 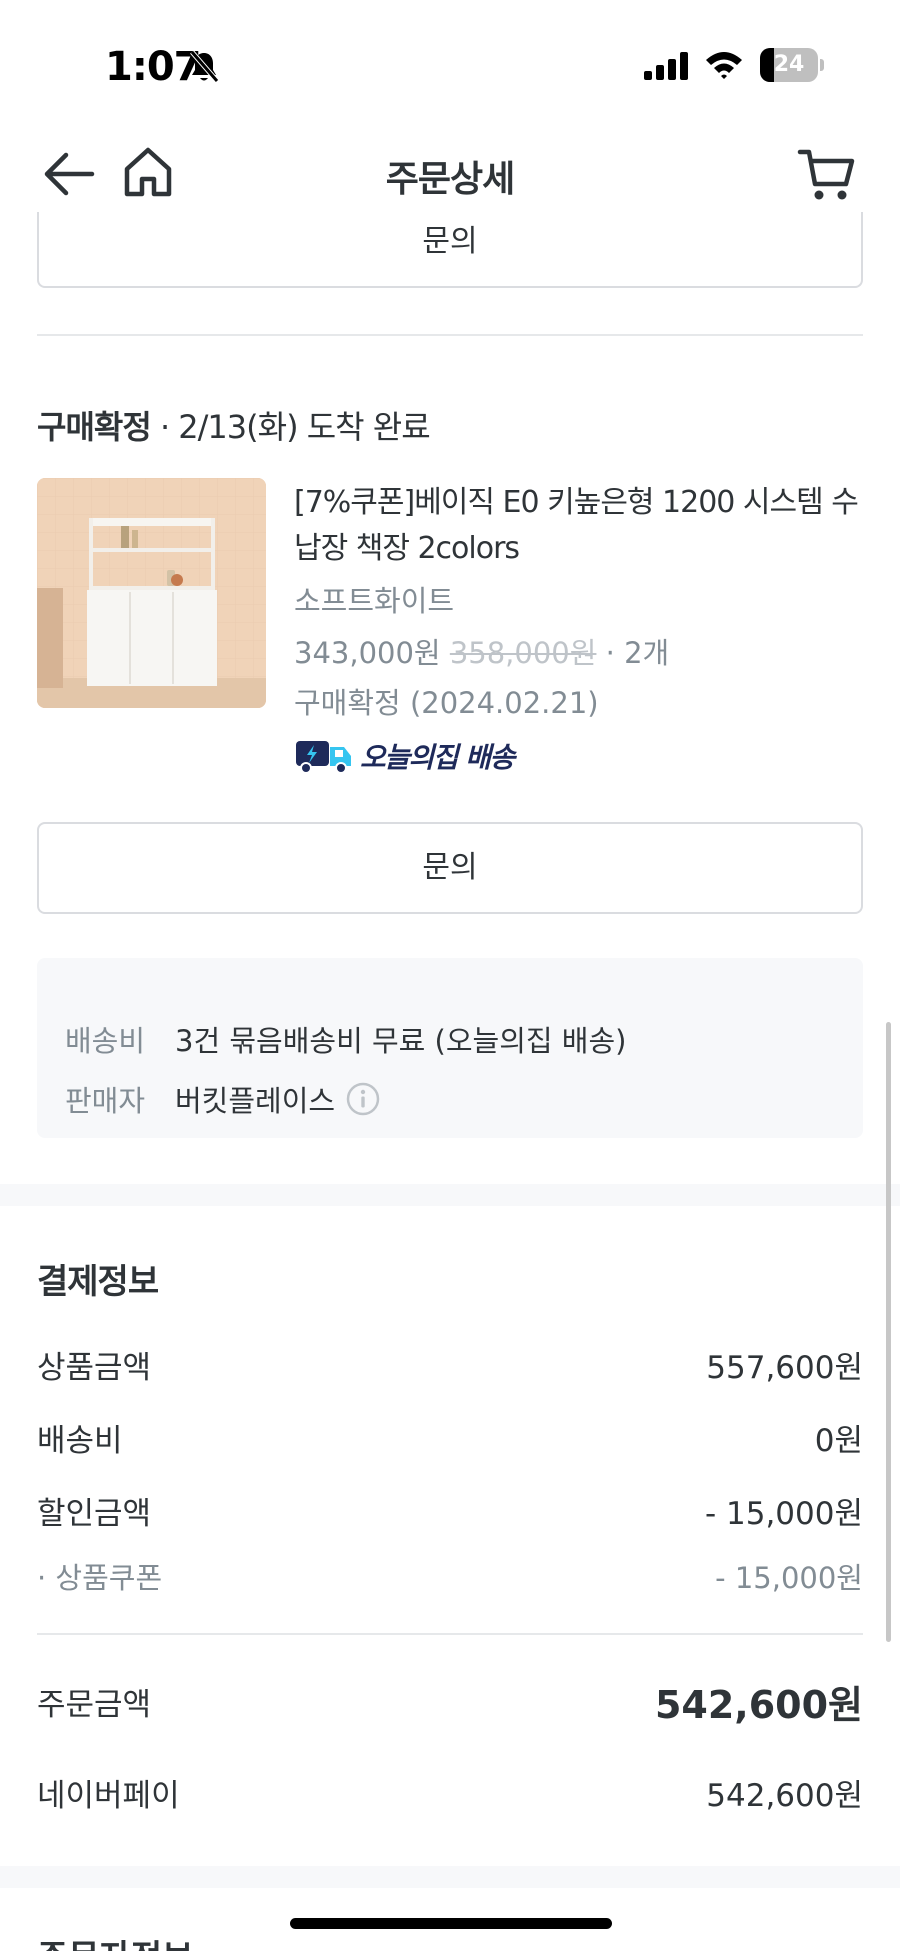 I want to click on seller-row: 판매자 버킷플레이스, so click(x=223, y=1099).